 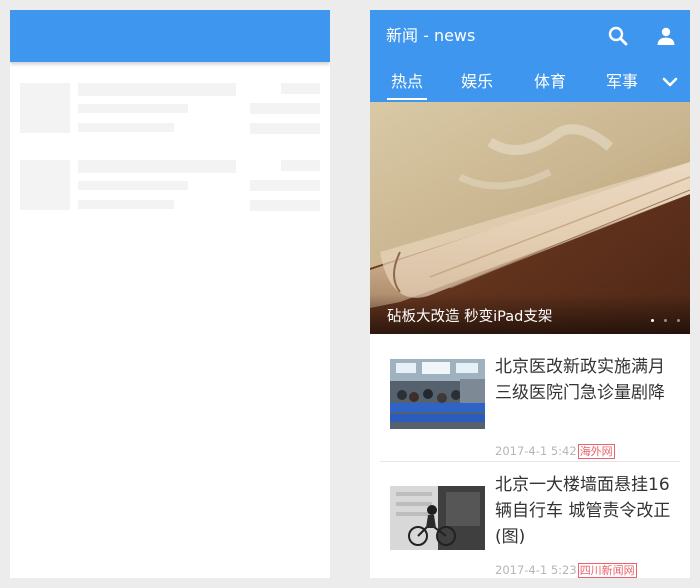 I want to click on news-source-tag: 四川新闻网, so click(x=607, y=570).